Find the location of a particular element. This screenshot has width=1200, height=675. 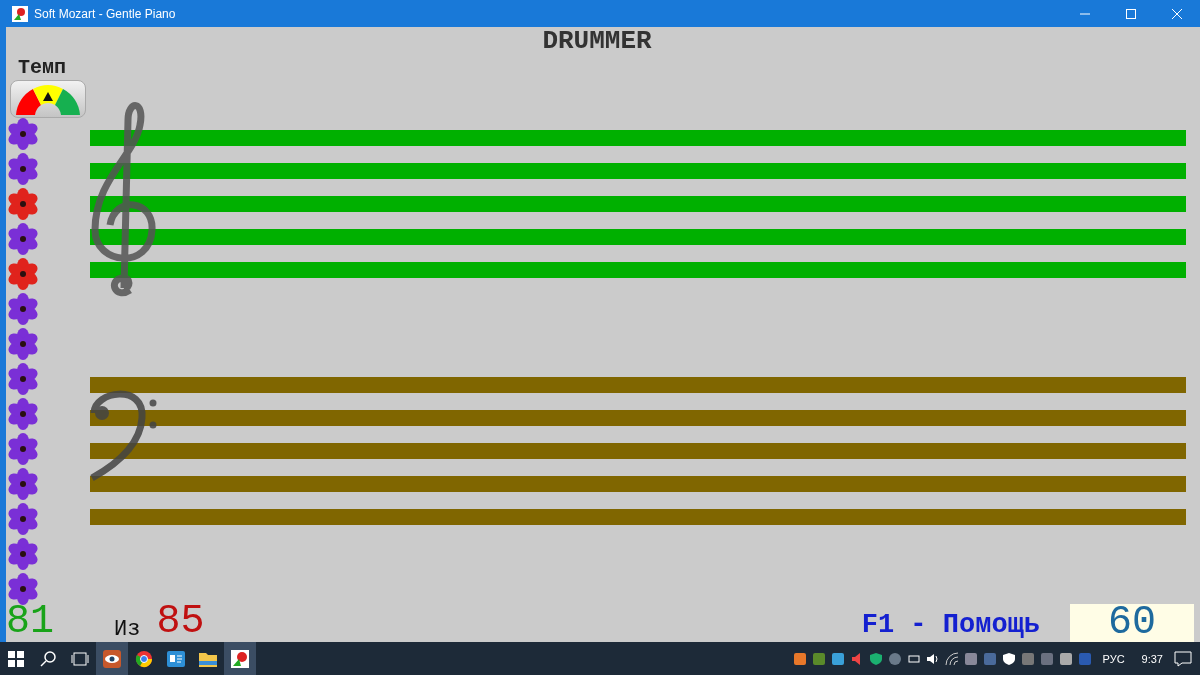

of-label: Из is located at coordinates (127, 630).